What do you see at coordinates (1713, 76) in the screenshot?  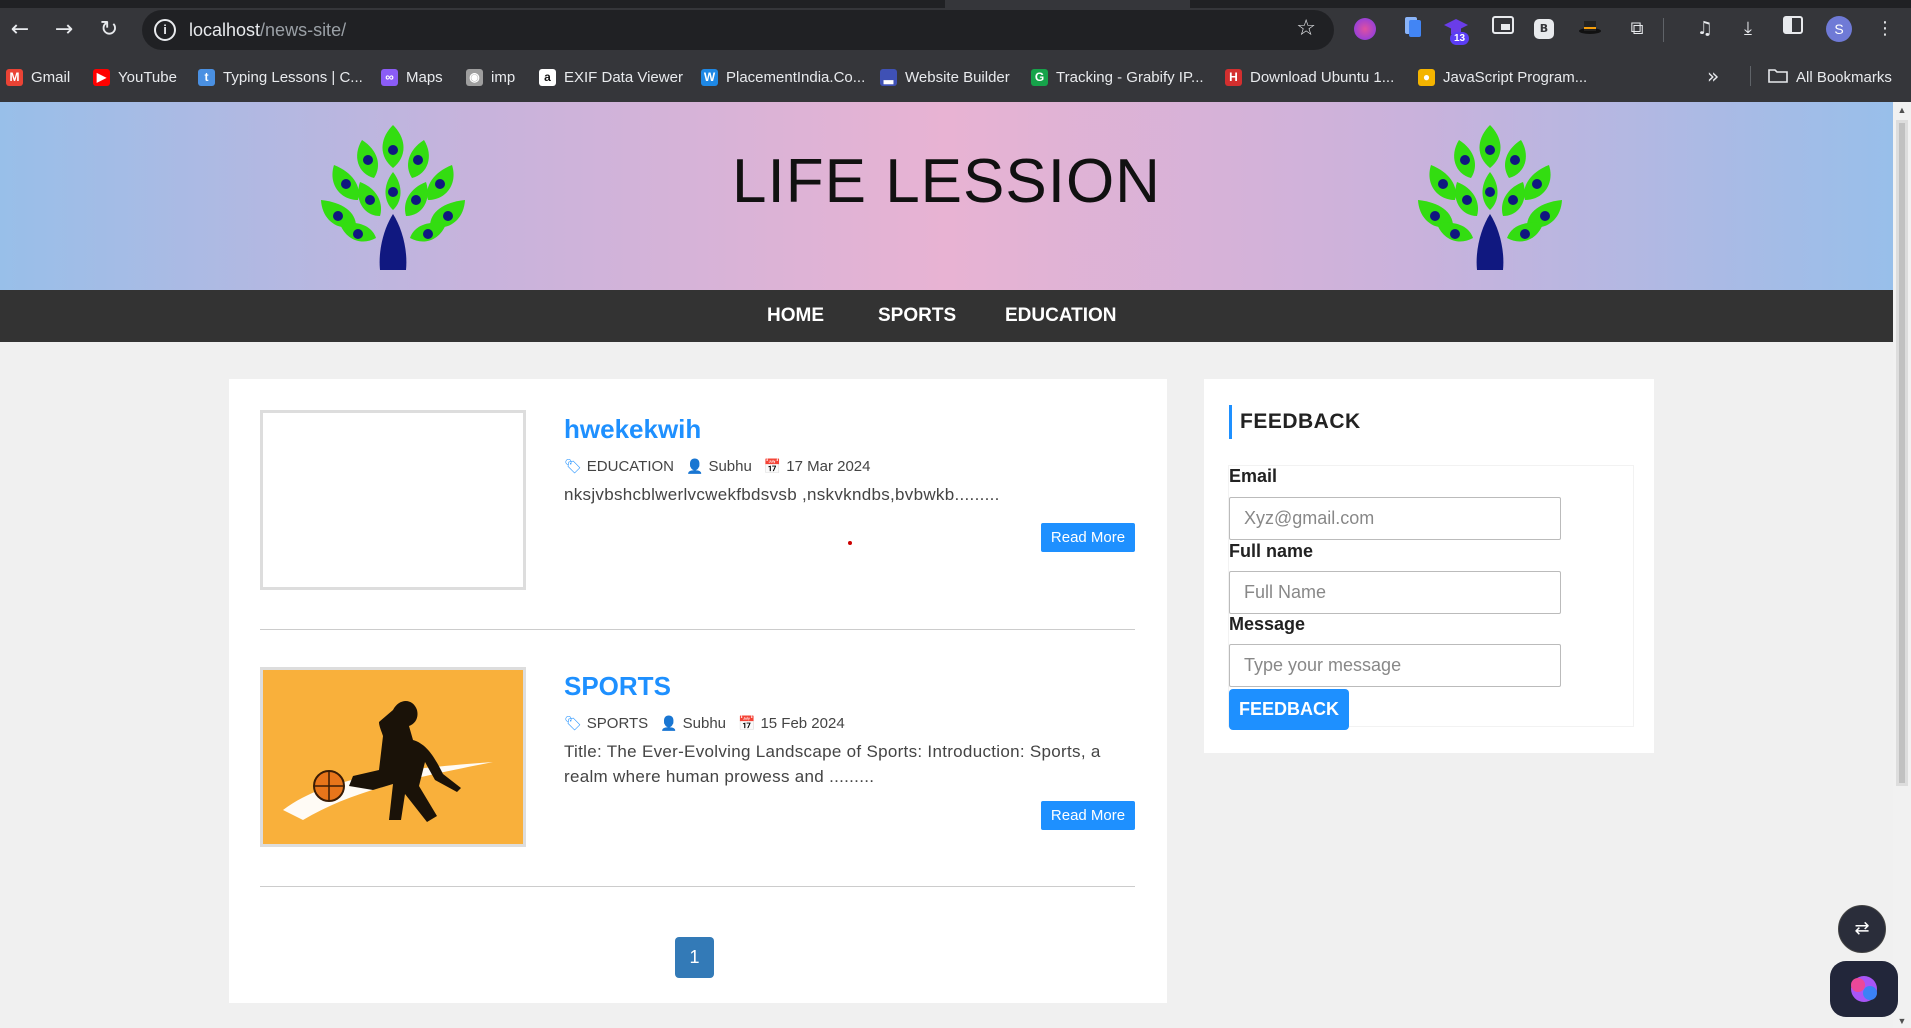 I see `bookmarks-overflow-icon: »` at bounding box center [1713, 76].